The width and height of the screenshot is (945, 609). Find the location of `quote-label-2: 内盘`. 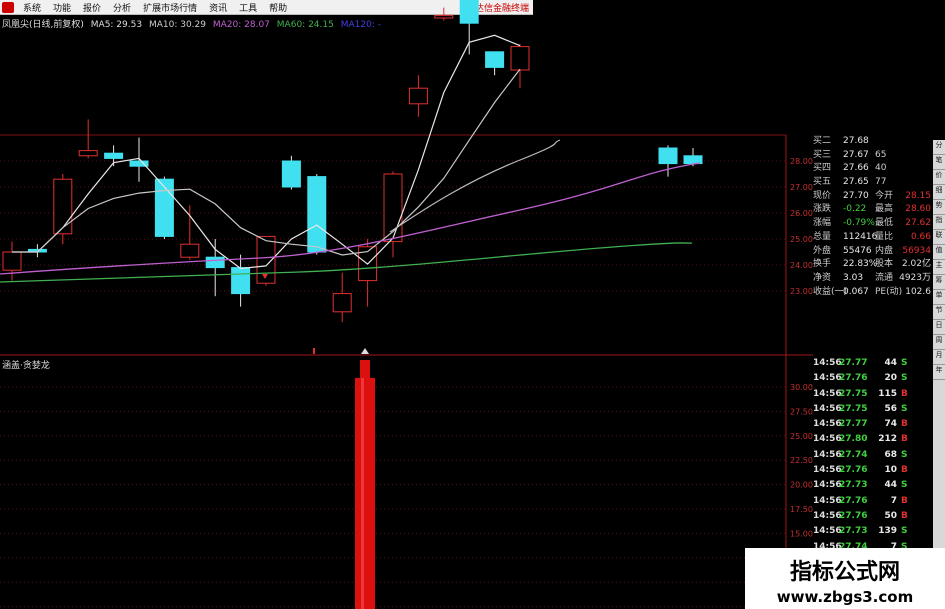

quote-label-2: 内盘 is located at coordinates (884, 250).